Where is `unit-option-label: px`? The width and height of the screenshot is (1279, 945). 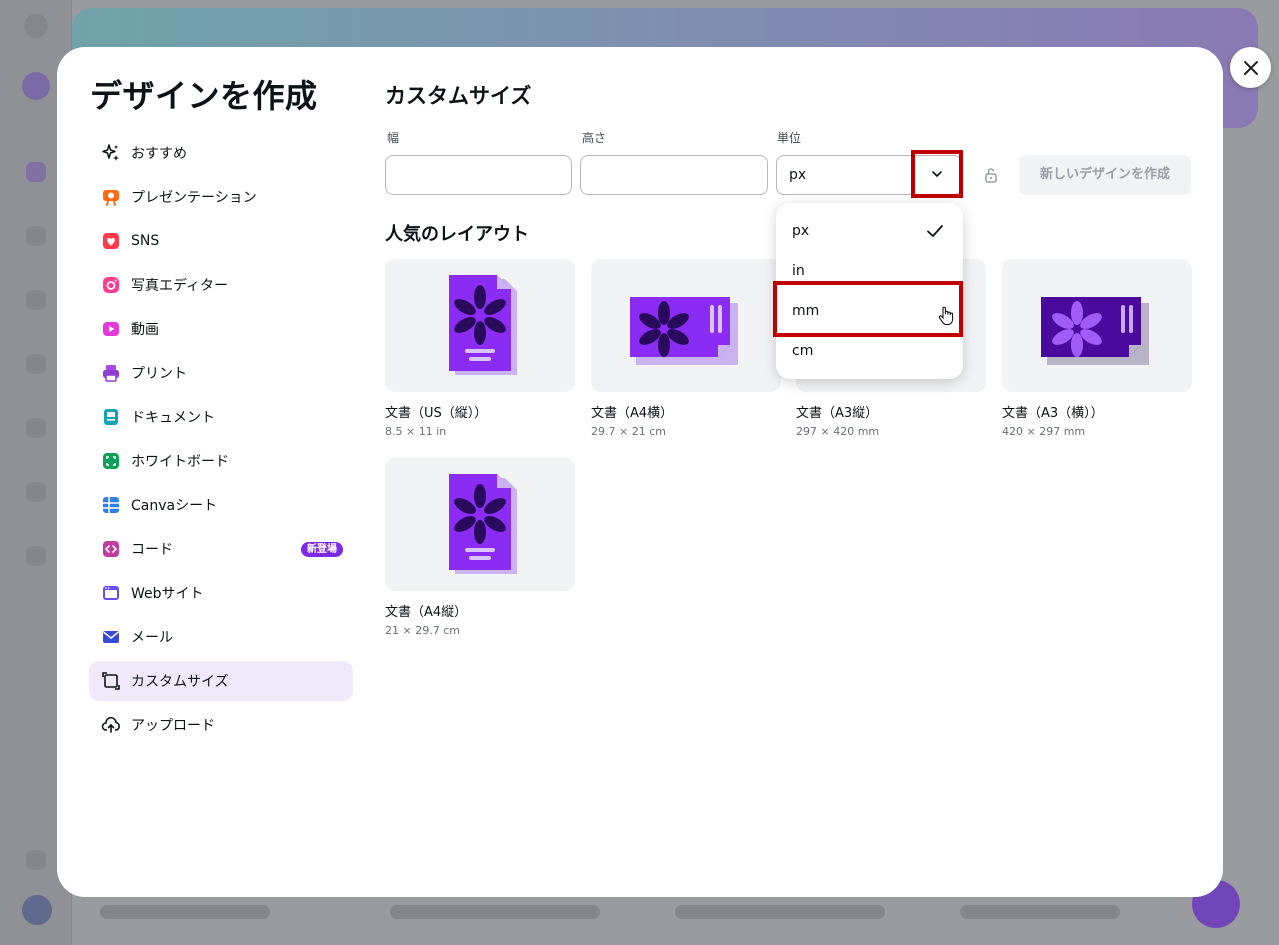
unit-option-label: px is located at coordinates (801, 231).